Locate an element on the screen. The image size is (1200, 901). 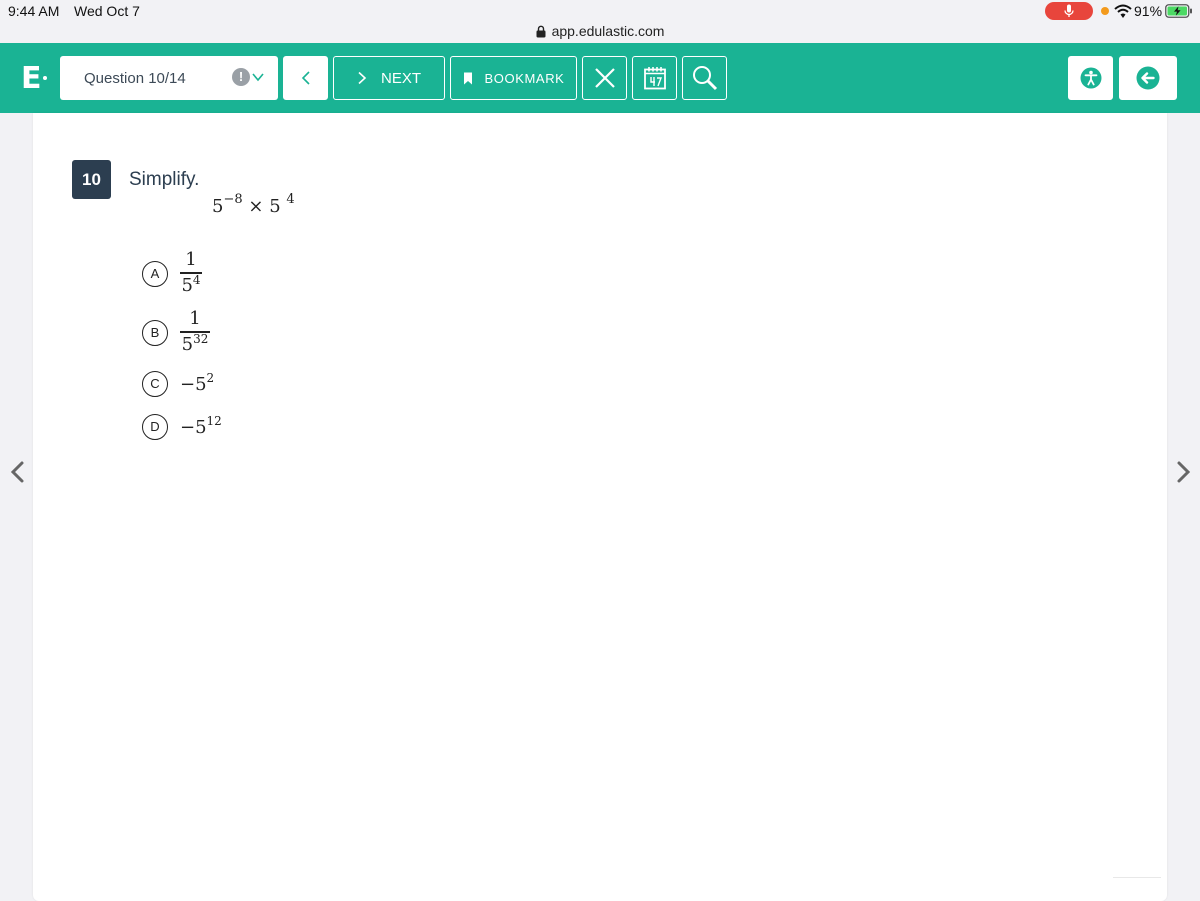
chevron-down-icon is located at coordinates (258, 77).